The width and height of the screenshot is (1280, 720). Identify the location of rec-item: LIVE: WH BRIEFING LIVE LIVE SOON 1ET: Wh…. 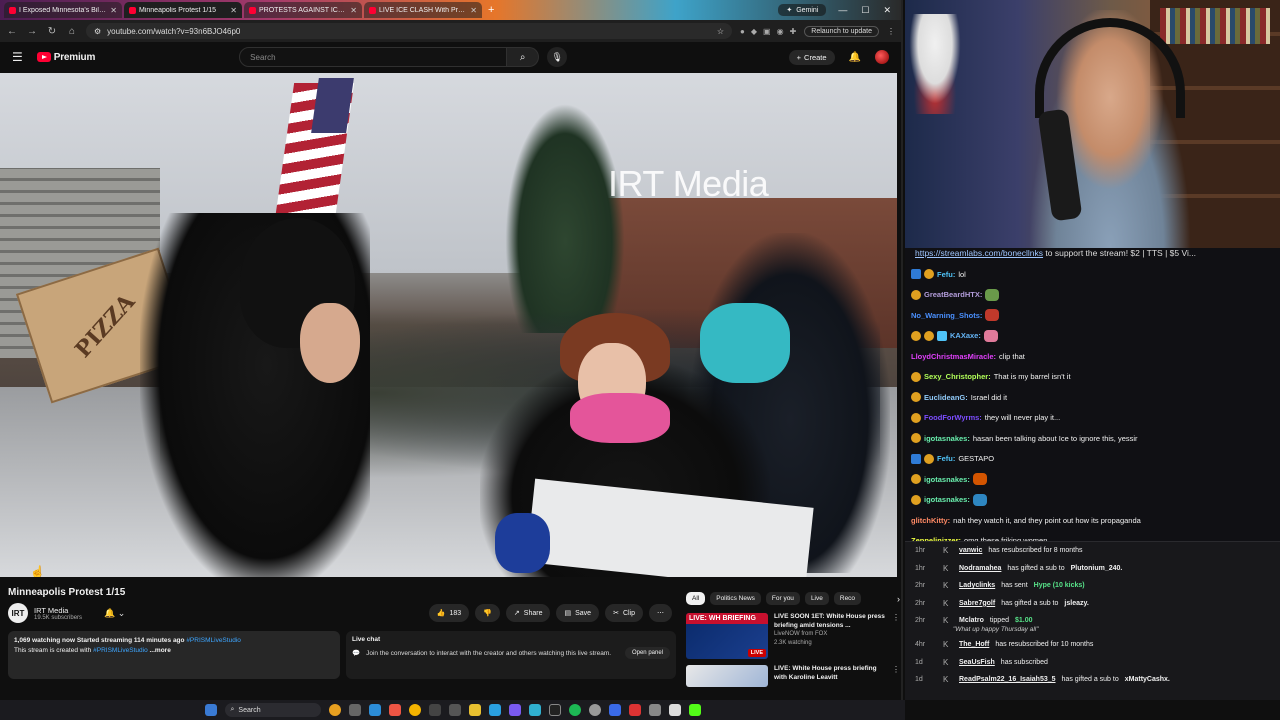
(793, 636).